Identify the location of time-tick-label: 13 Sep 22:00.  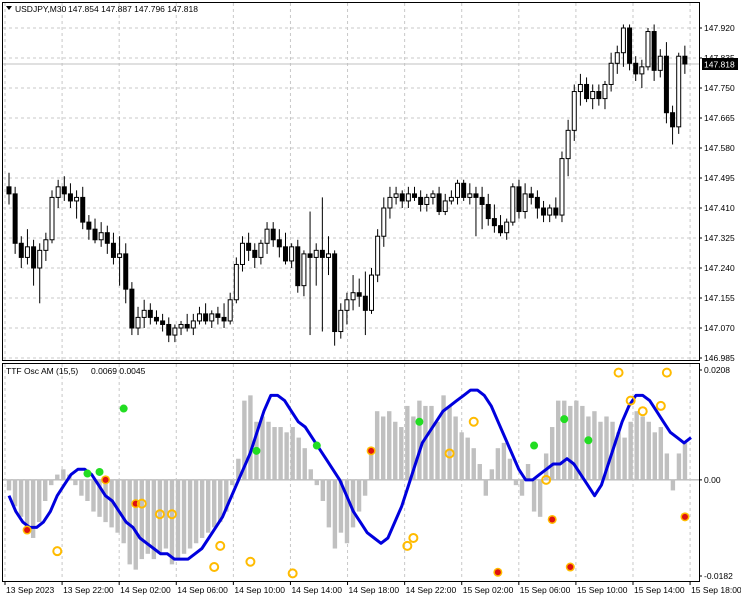
(88, 590).